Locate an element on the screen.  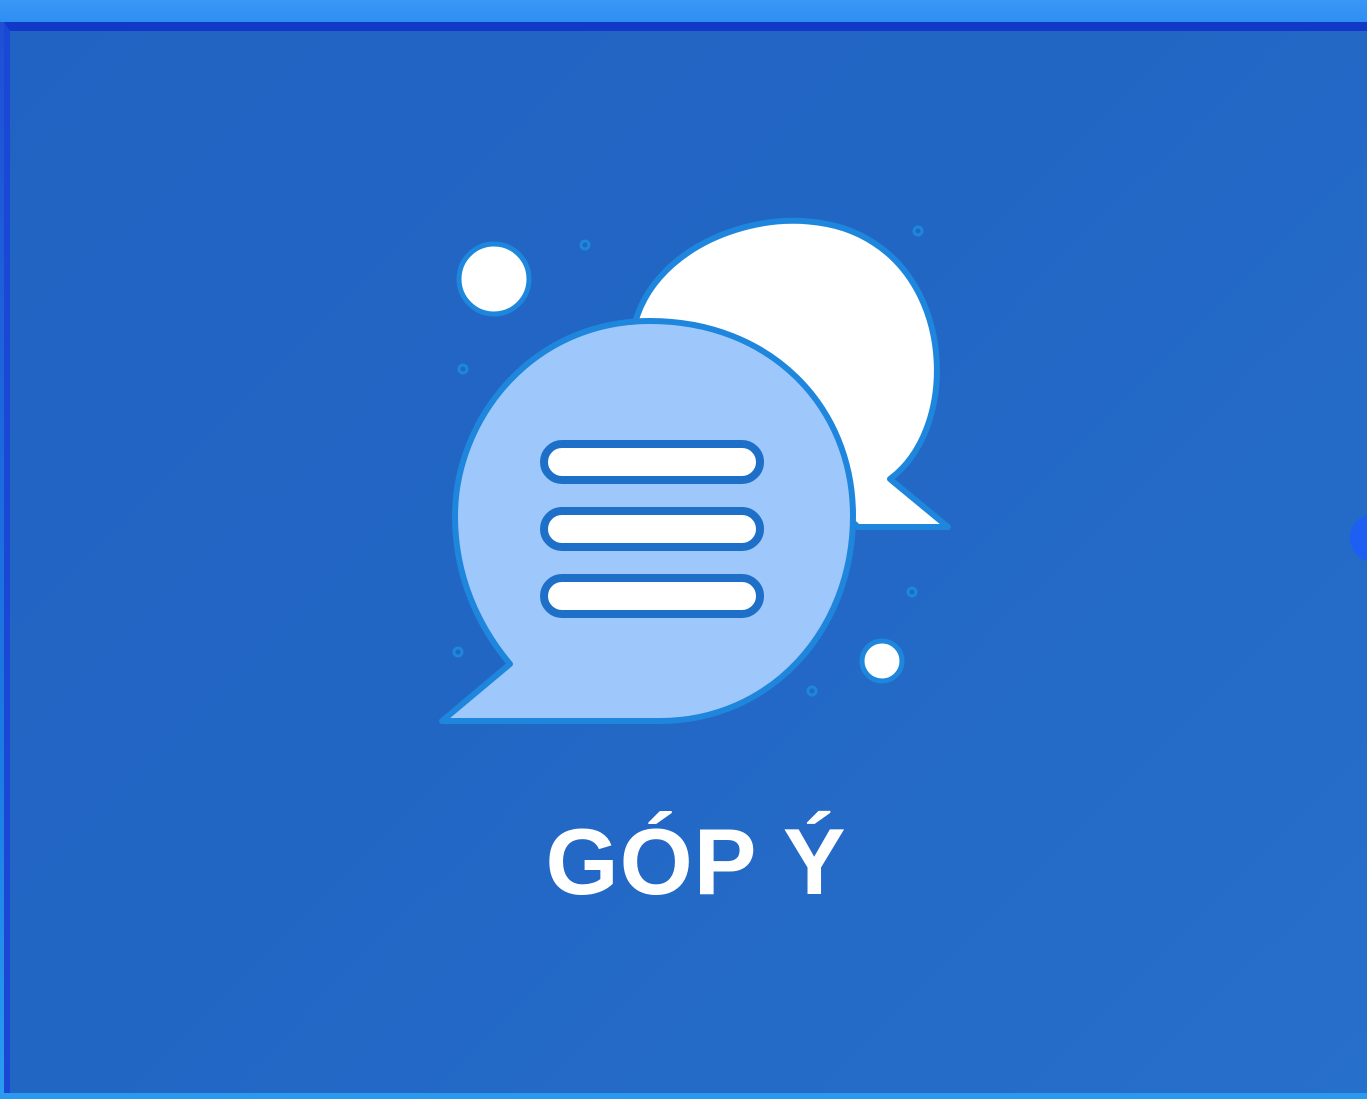
orb-large is located at coordinates (494, 279).